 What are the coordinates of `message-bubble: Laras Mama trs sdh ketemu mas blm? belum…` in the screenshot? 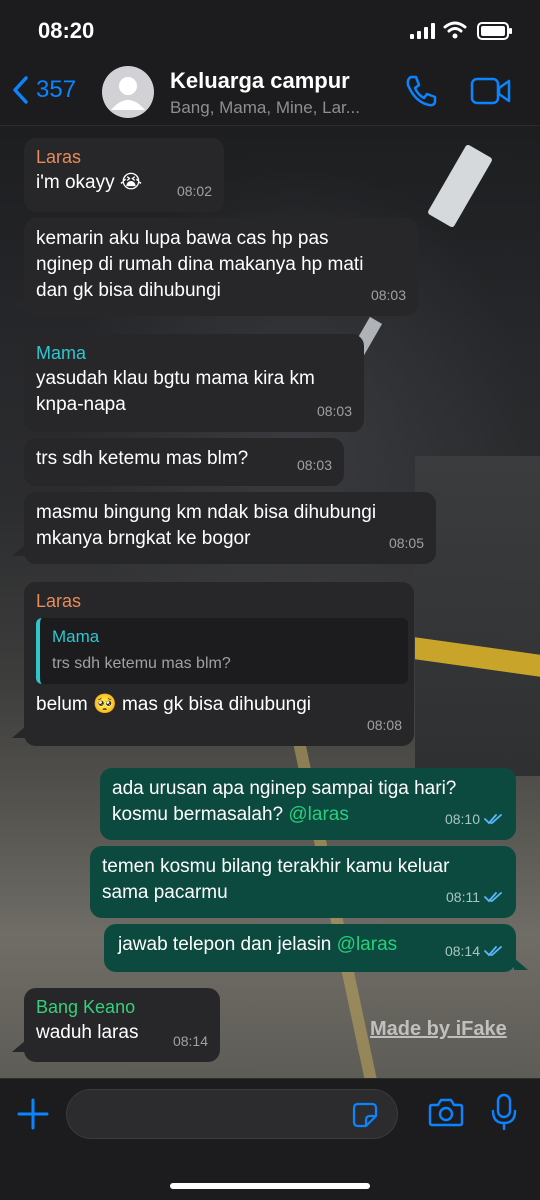 It's located at (219, 664).